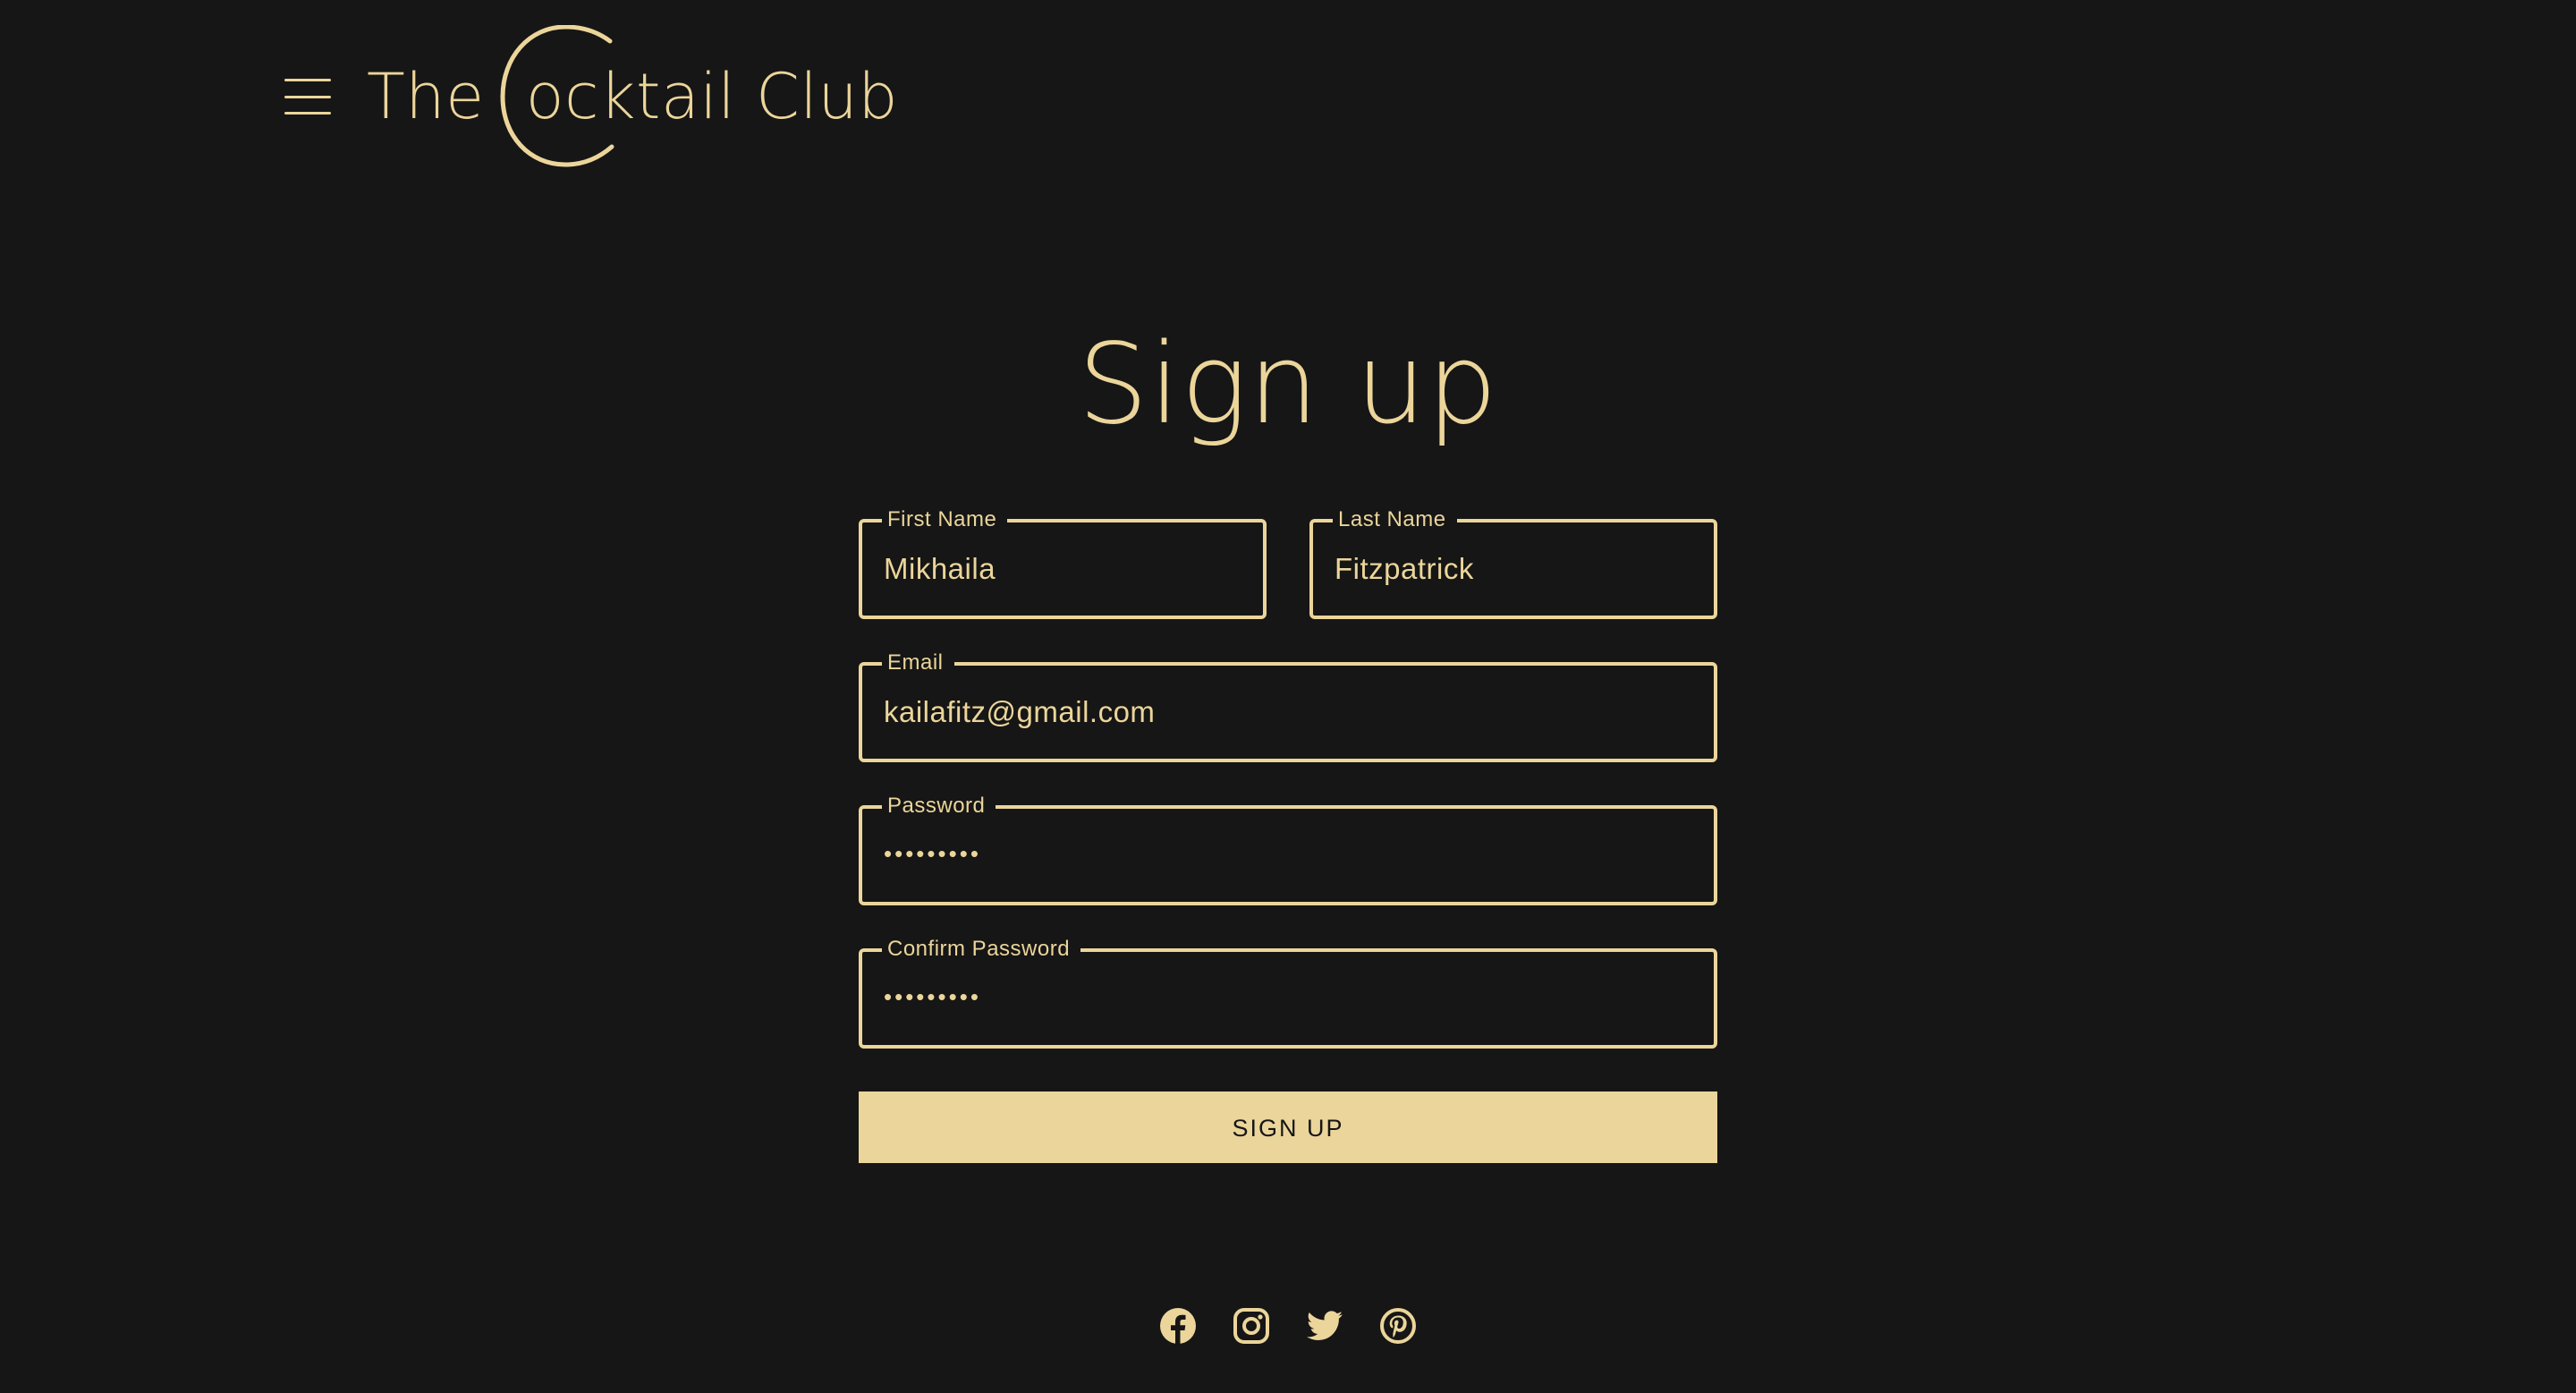  Describe the element at coordinates (1398, 1326) in the screenshot. I see `pinterest-icon` at that location.